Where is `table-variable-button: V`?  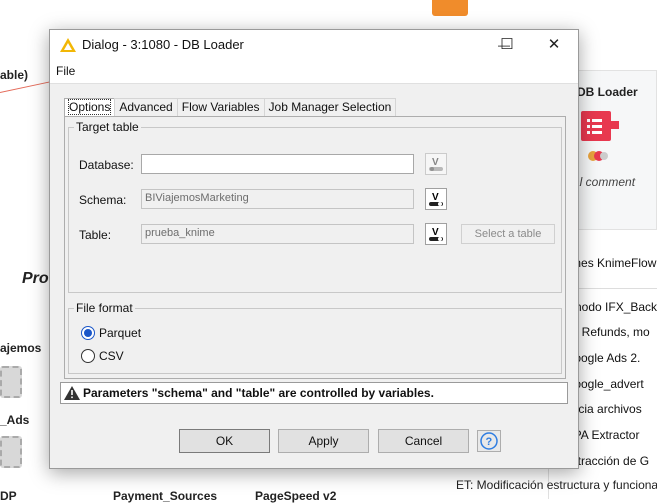 table-variable-button: V is located at coordinates (436, 234).